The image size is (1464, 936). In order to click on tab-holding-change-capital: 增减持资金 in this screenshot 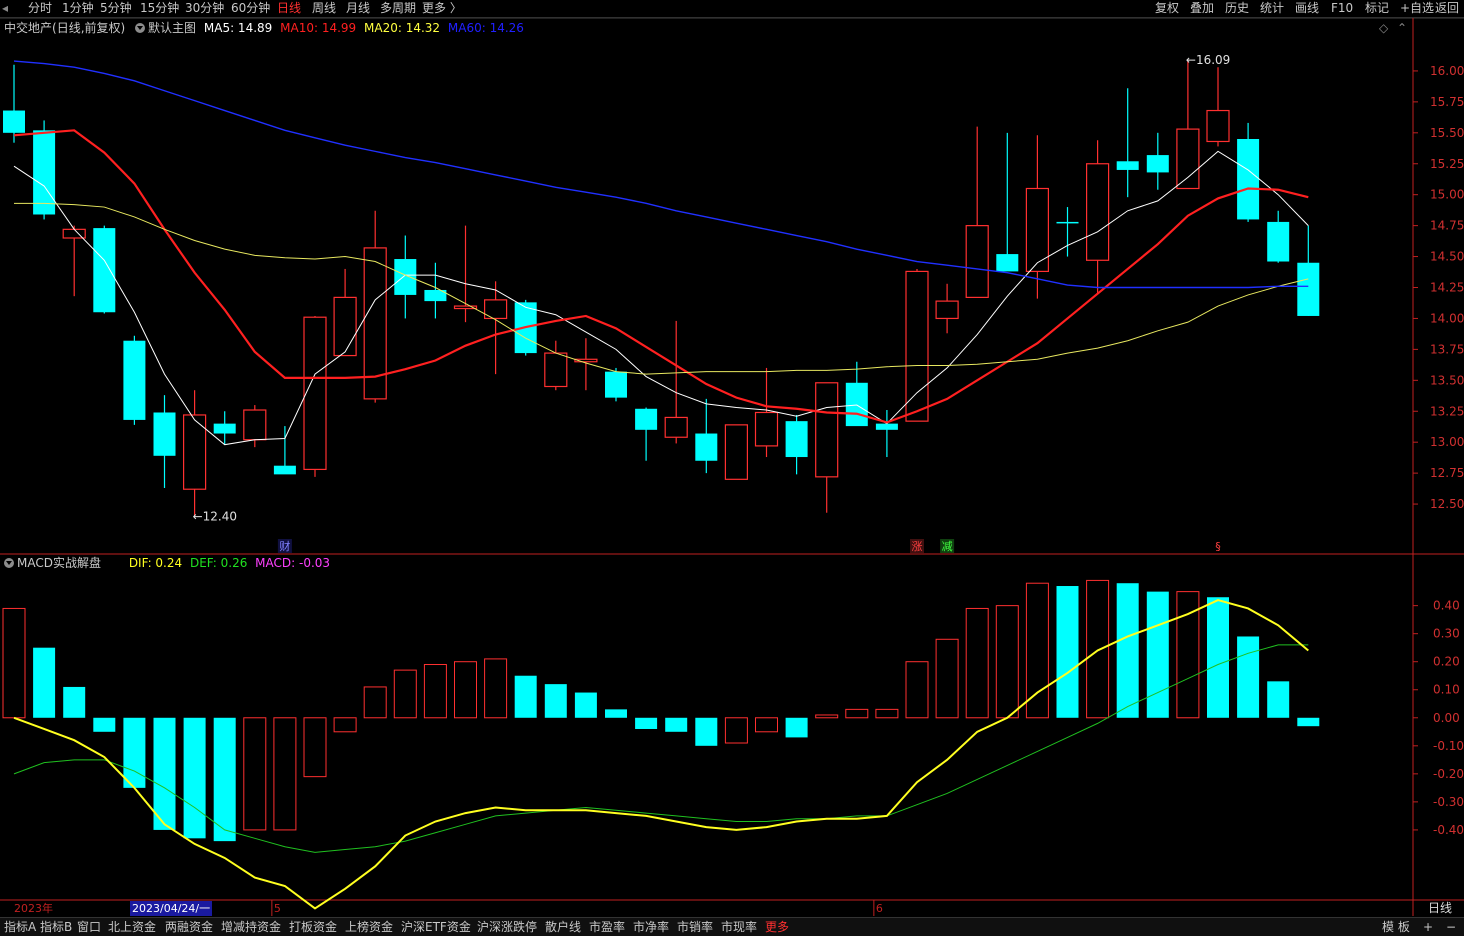, I will do `click(251, 927)`.